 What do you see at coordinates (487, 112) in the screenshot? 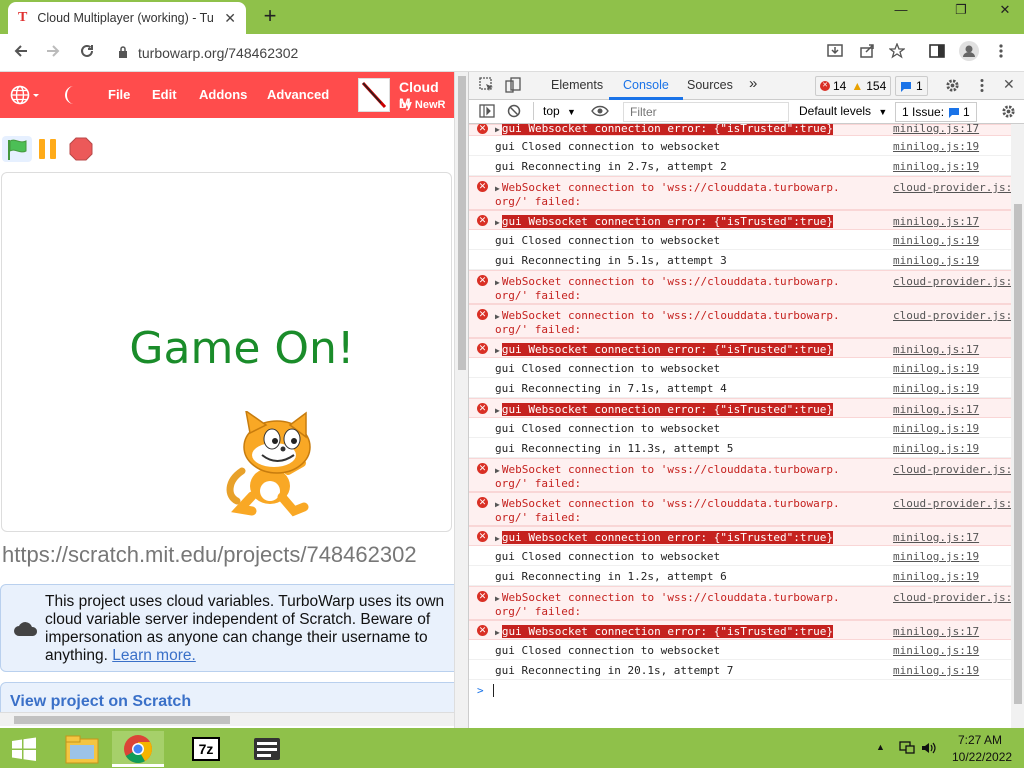
I see `sidebar-toggle-icon` at bounding box center [487, 112].